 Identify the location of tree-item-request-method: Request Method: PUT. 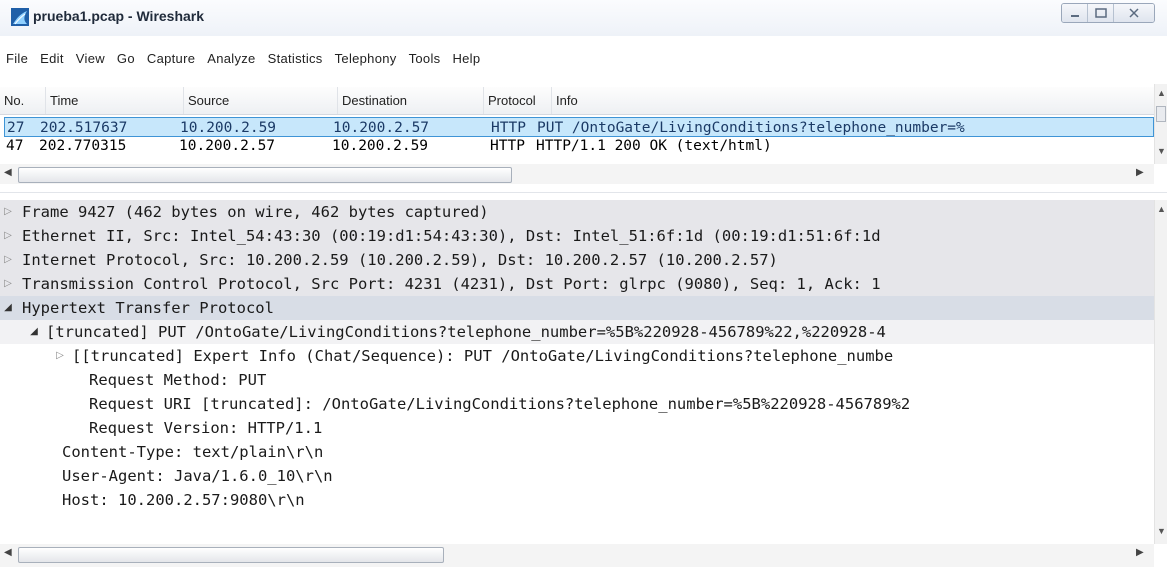
(577, 380).